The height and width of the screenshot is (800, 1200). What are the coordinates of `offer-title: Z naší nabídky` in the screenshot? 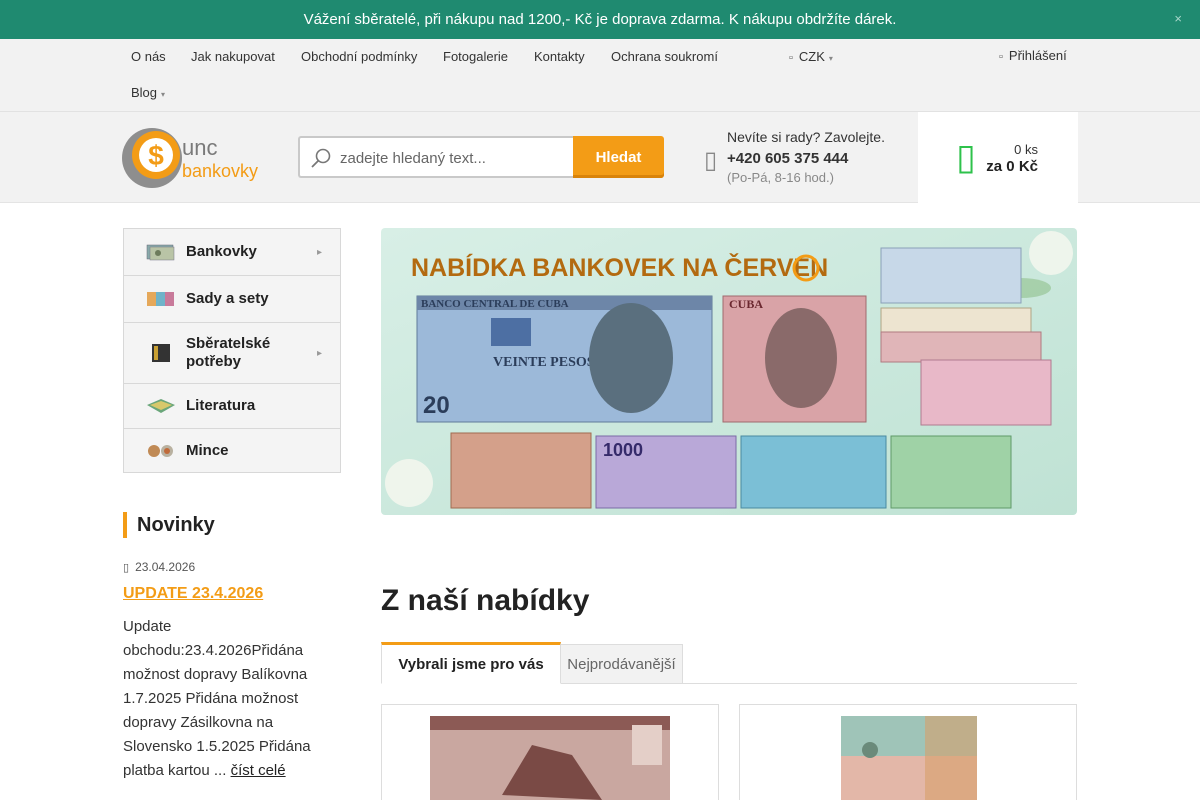 It's located at (485, 600).